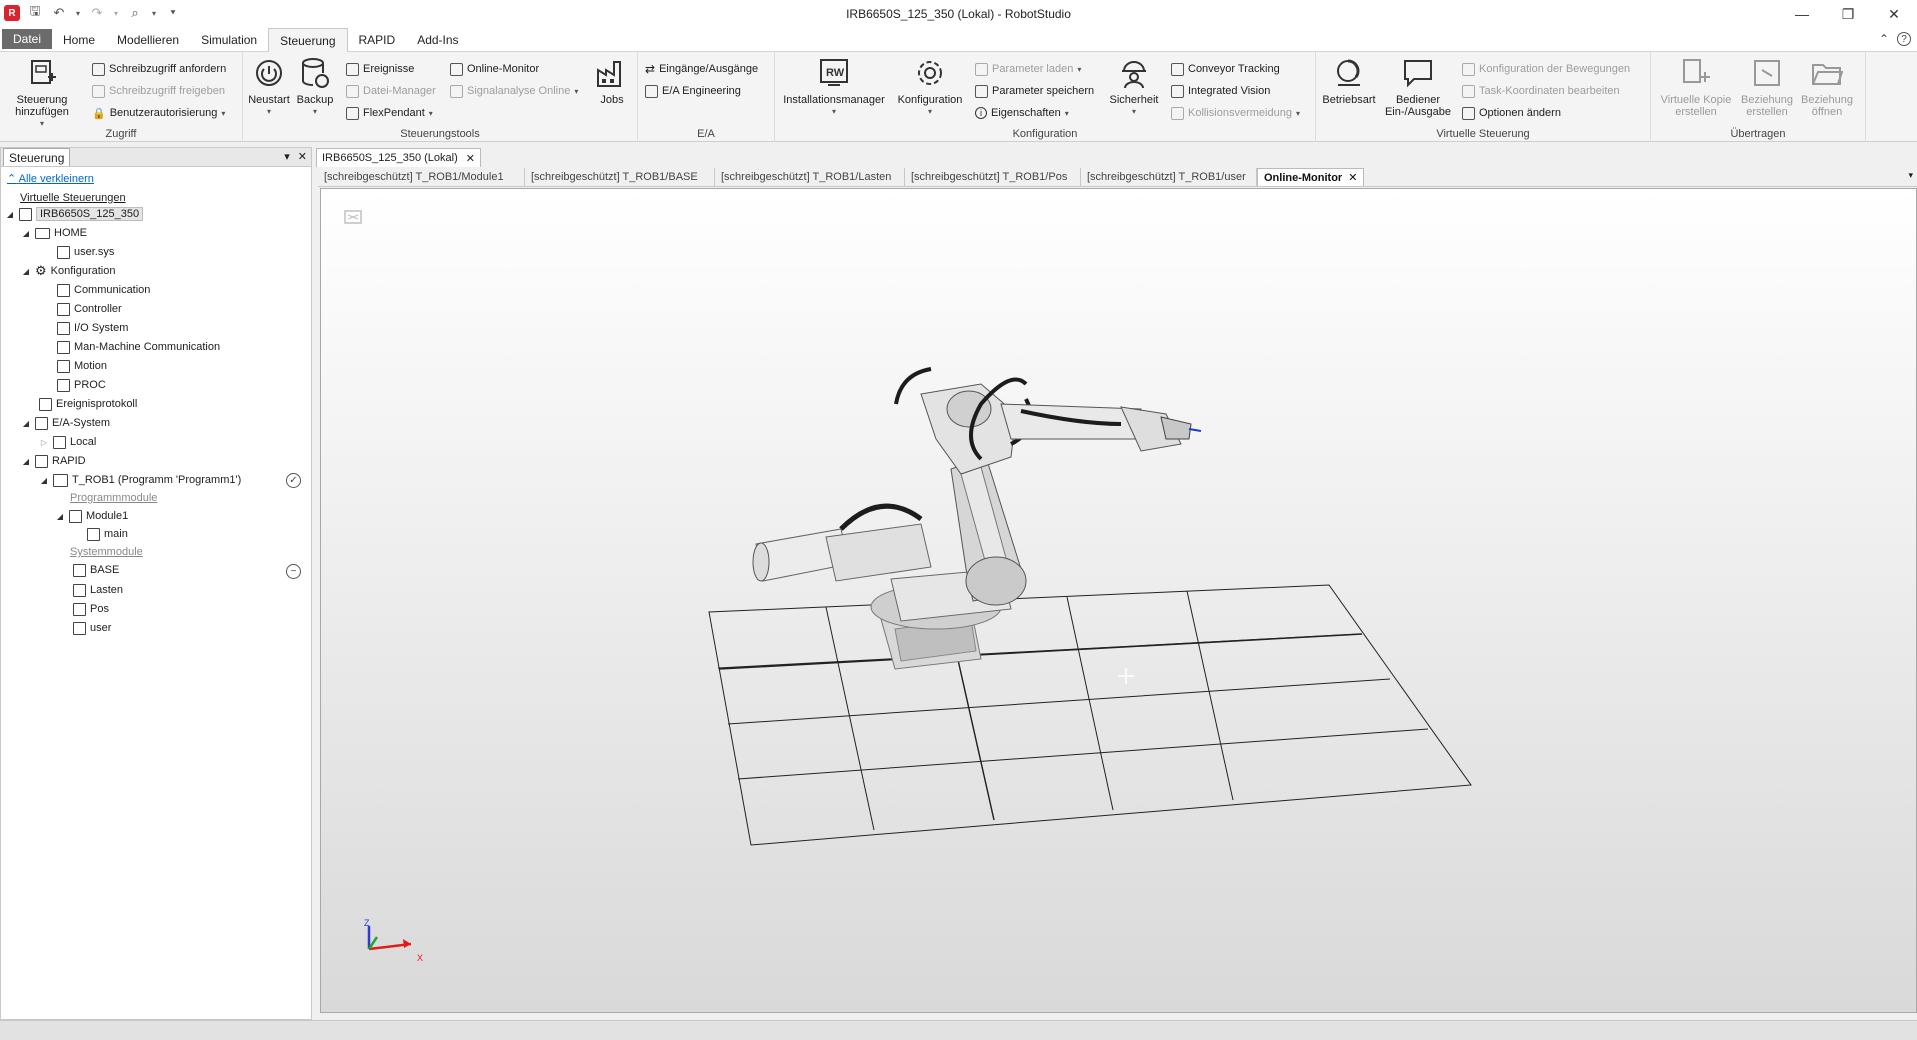 The image size is (1917, 1040). What do you see at coordinates (96, 570) in the screenshot?
I see `tree-sys-item: BASE` at bounding box center [96, 570].